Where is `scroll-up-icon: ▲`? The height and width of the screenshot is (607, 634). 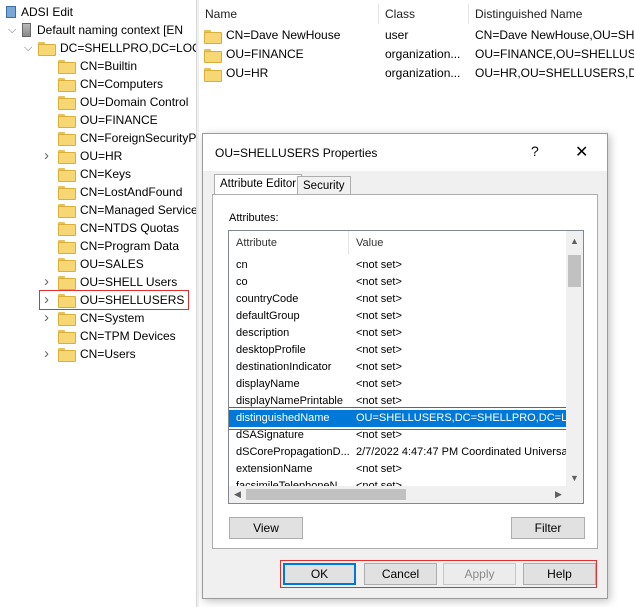
scroll-up-icon: ▲ is located at coordinates (574, 241).